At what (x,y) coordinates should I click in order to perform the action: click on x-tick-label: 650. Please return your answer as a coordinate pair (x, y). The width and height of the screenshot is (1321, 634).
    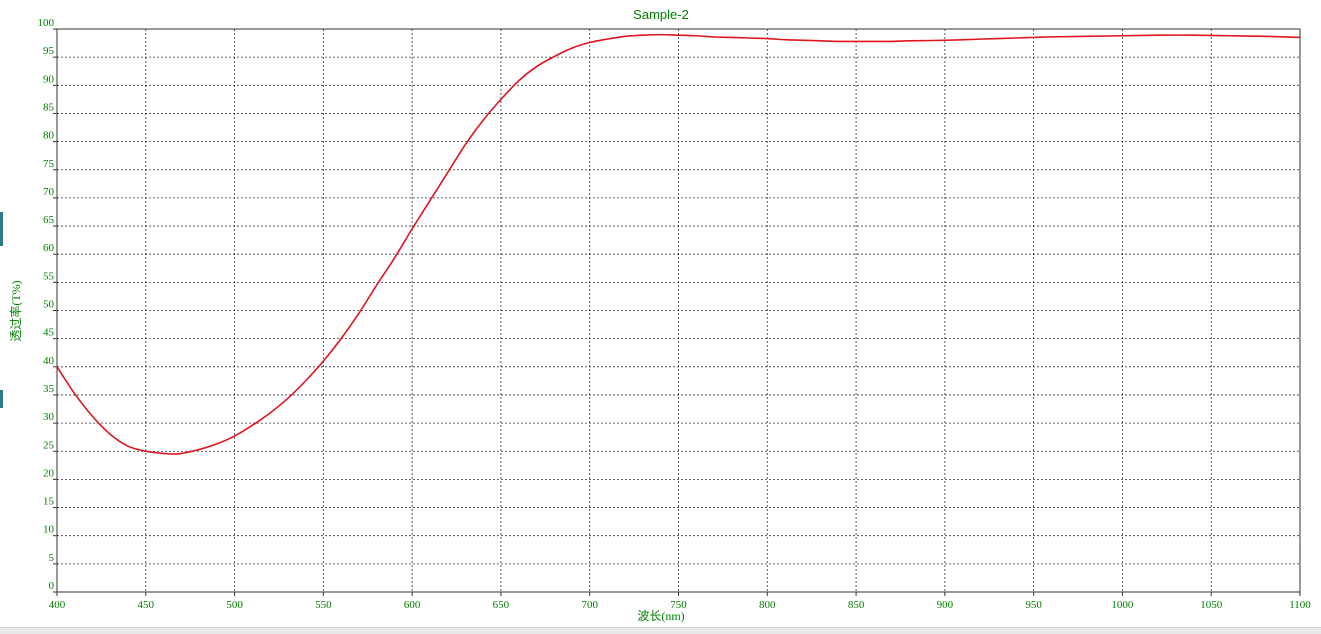
    Looking at the image, I should click on (501, 605).